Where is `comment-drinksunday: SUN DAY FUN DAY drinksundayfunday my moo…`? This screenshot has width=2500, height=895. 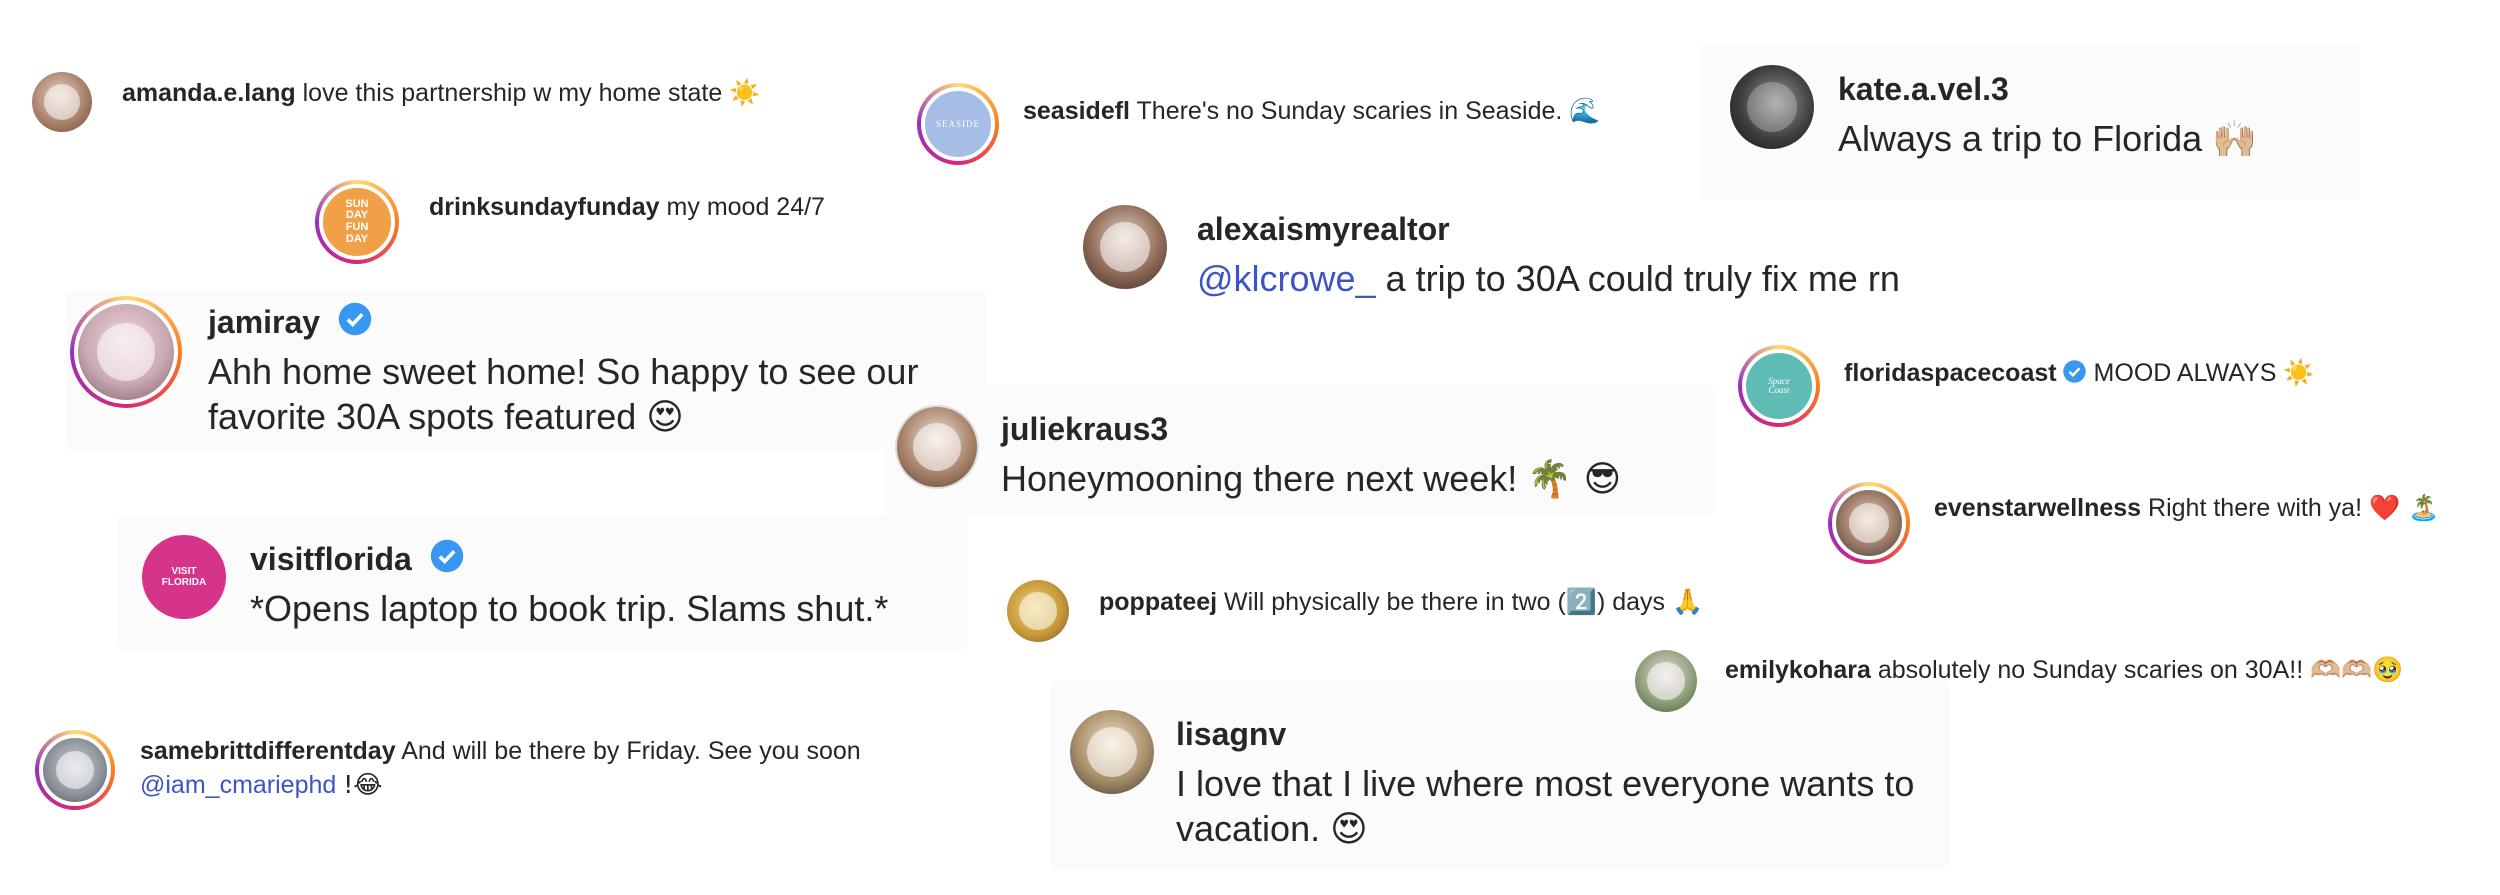
comment-drinksunday: SUN DAY FUN DAY drinksundayfunday my moo… is located at coordinates (570, 222).